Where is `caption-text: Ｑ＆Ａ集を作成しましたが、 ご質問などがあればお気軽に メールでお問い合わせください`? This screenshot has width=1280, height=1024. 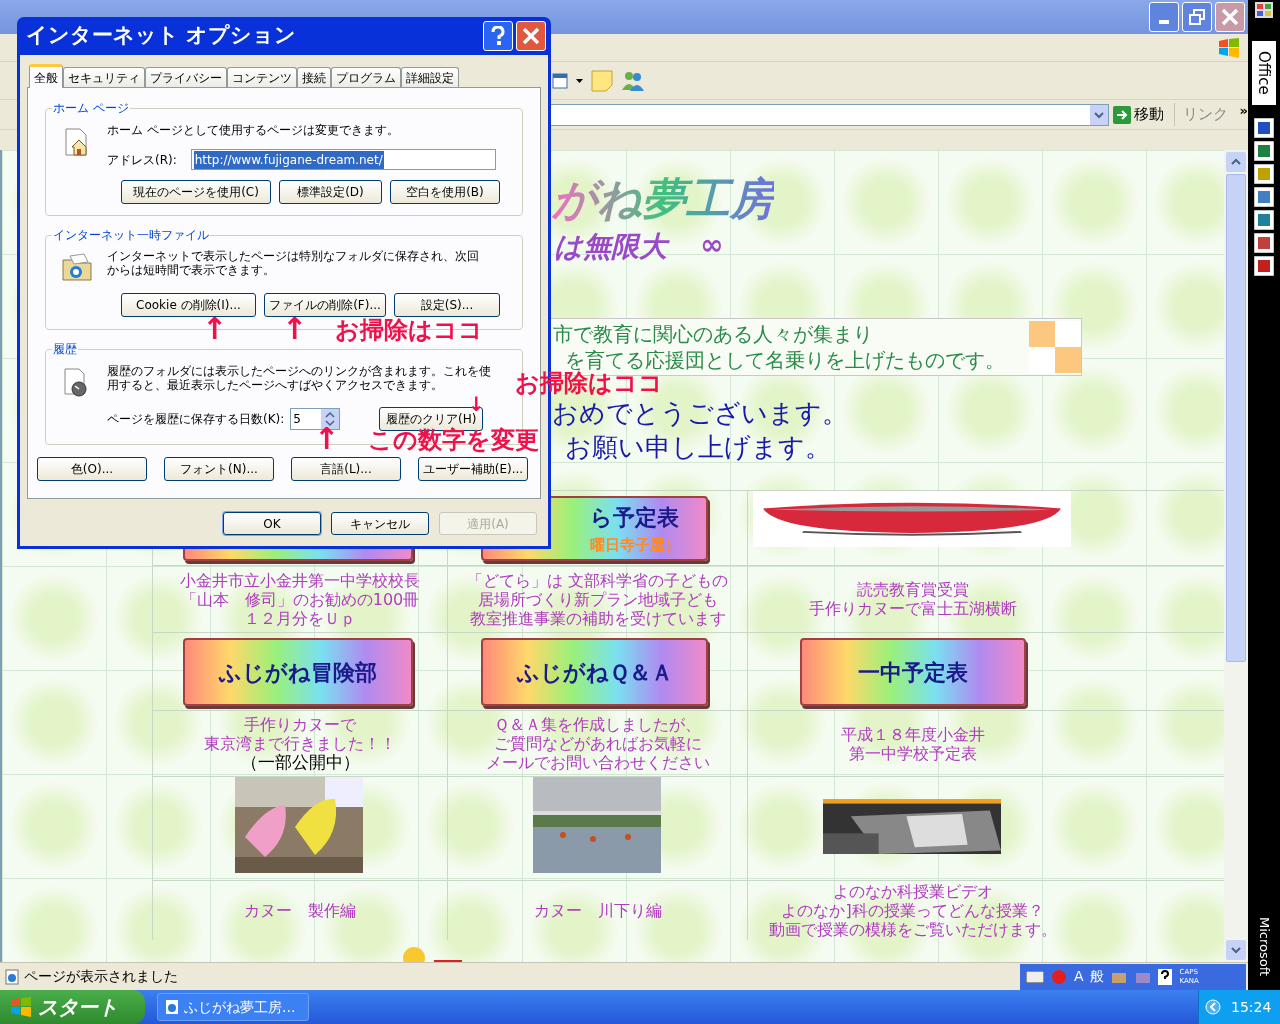 caption-text: Ｑ＆Ａ集を作成しましたが、 ご質問などがあればお気軽に メールでお問い合わせください is located at coordinates (597, 743).